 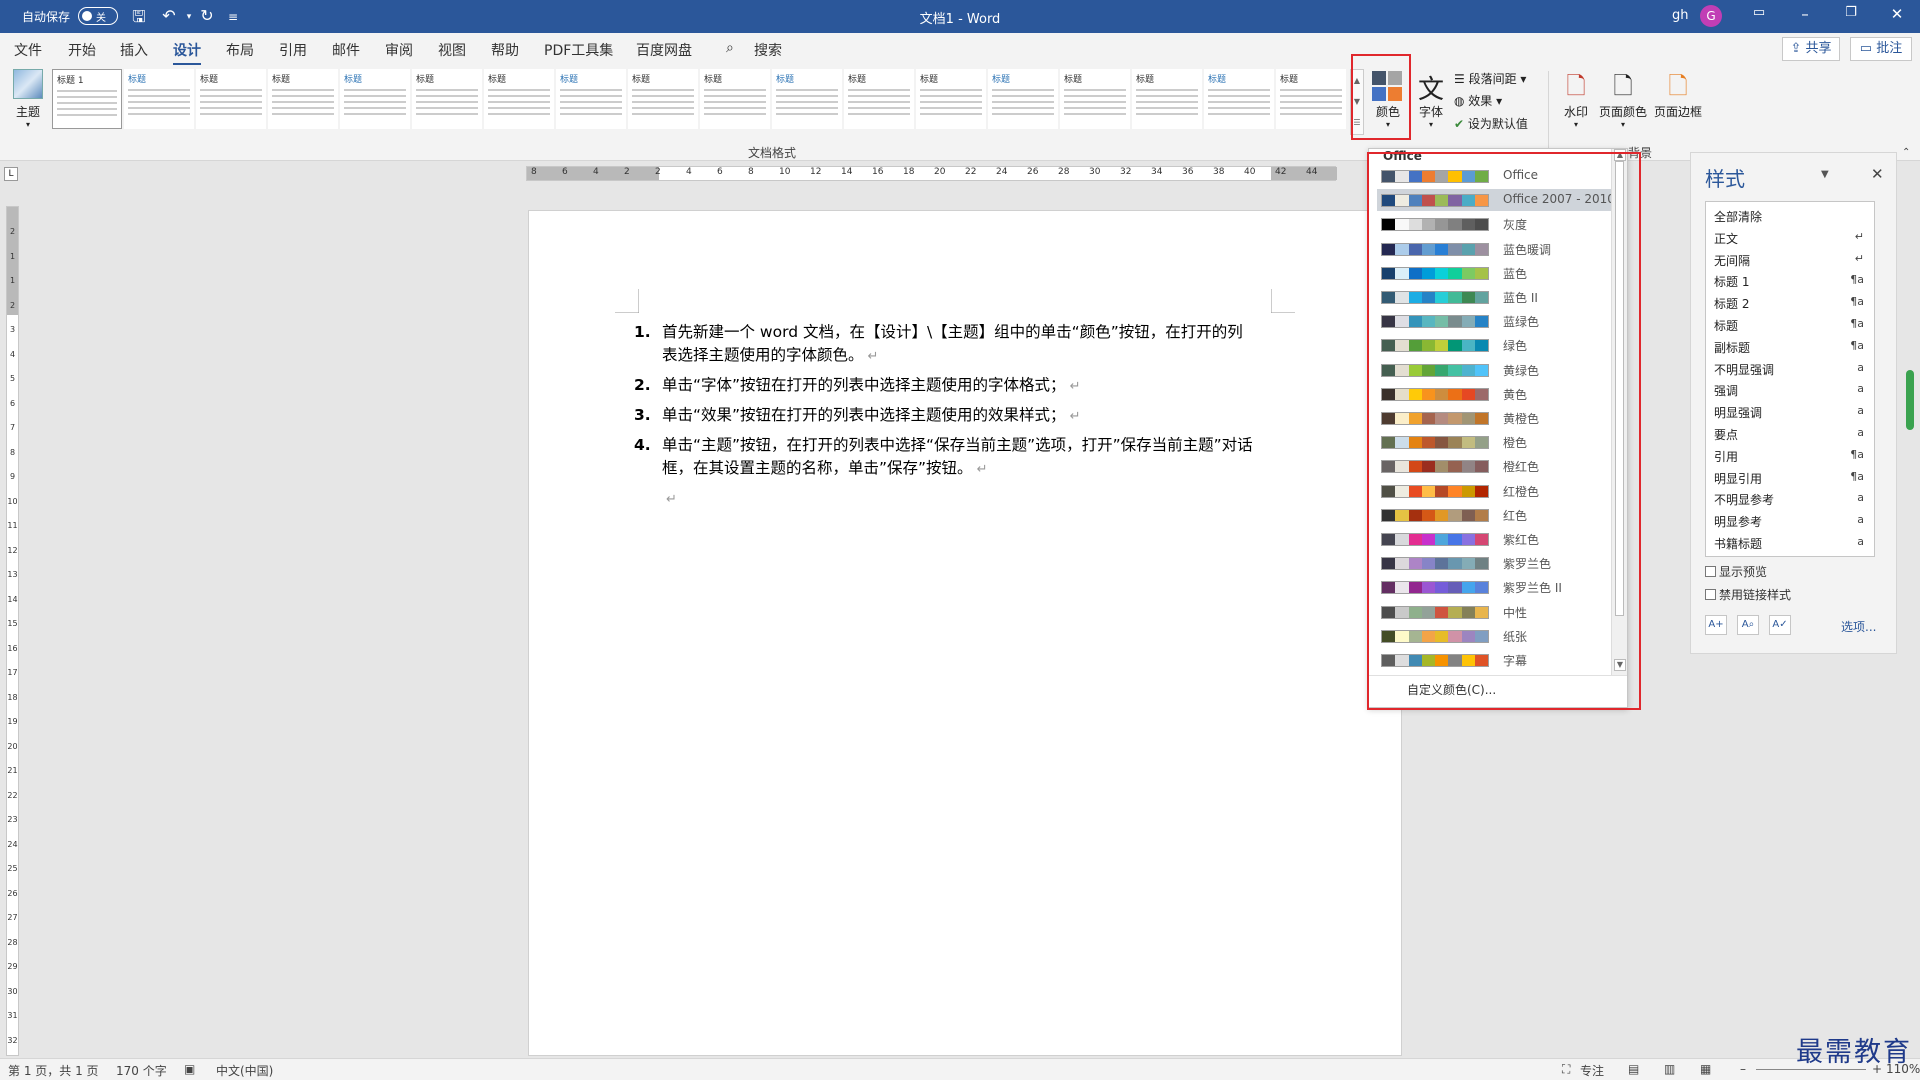 What do you see at coordinates (87, 99) in the screenshot?
I see `style-set-thumbnail: 标题 1` at bounding box center [87, 99].